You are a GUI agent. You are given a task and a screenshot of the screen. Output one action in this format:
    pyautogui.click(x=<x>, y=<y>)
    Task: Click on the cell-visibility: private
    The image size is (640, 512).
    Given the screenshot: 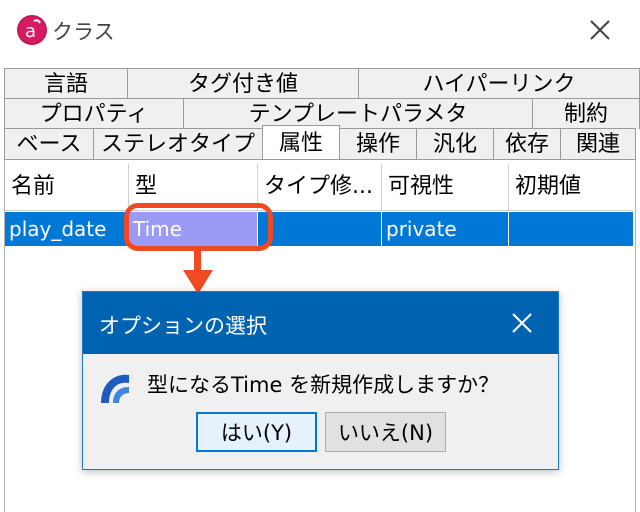 What is the action you would take?
    pyautogui.click(x=445, y=229)
    